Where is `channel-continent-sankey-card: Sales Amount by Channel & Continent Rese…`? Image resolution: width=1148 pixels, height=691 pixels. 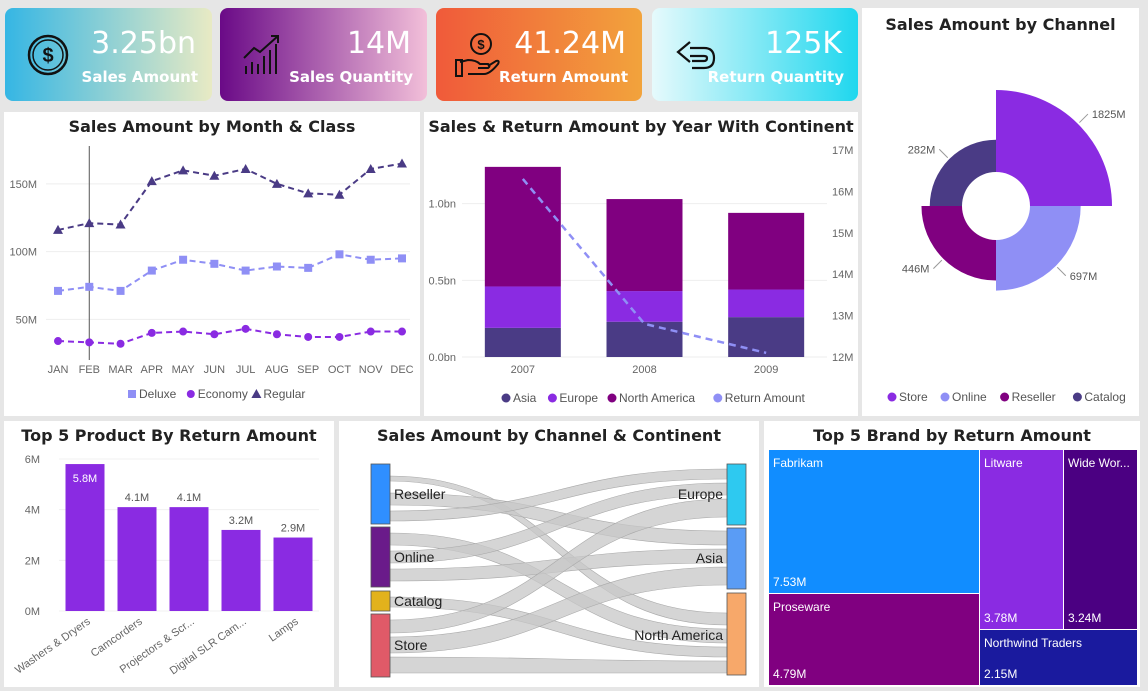 channel-continent-sankey-card: Sales Amount by Channel & Continent Rese… is located at coordinates (549, 554).